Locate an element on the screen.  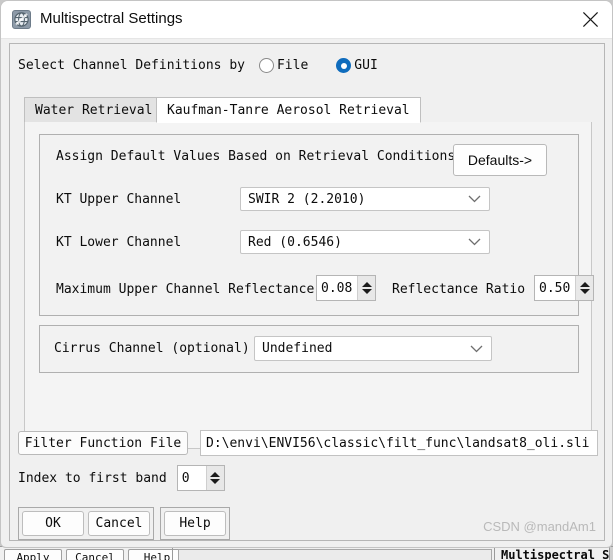
radio-file: File is located at coordinates (283, 65).